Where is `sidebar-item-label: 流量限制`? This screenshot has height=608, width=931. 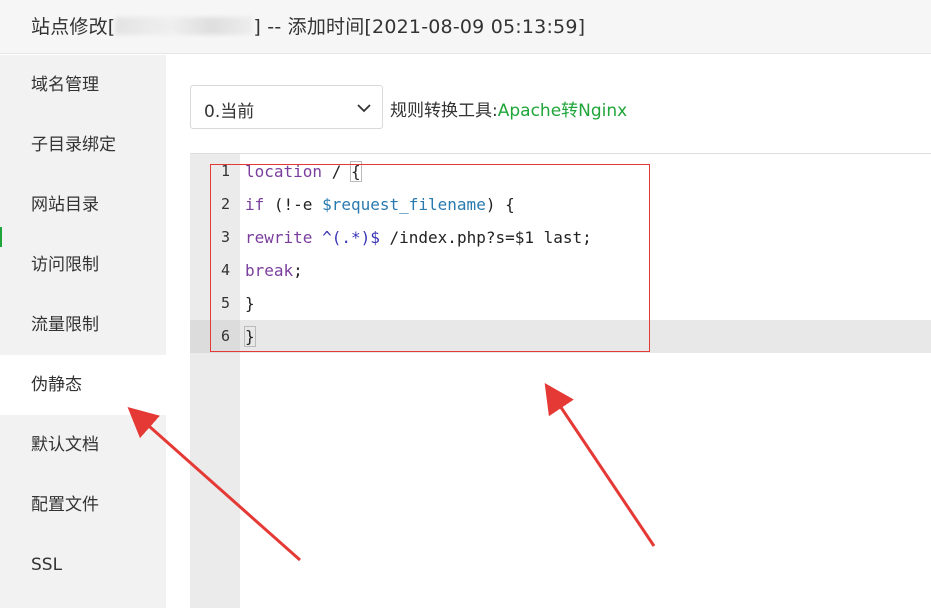 sidebar-item-label: 流量限制 is located at coordinates (65, 325).